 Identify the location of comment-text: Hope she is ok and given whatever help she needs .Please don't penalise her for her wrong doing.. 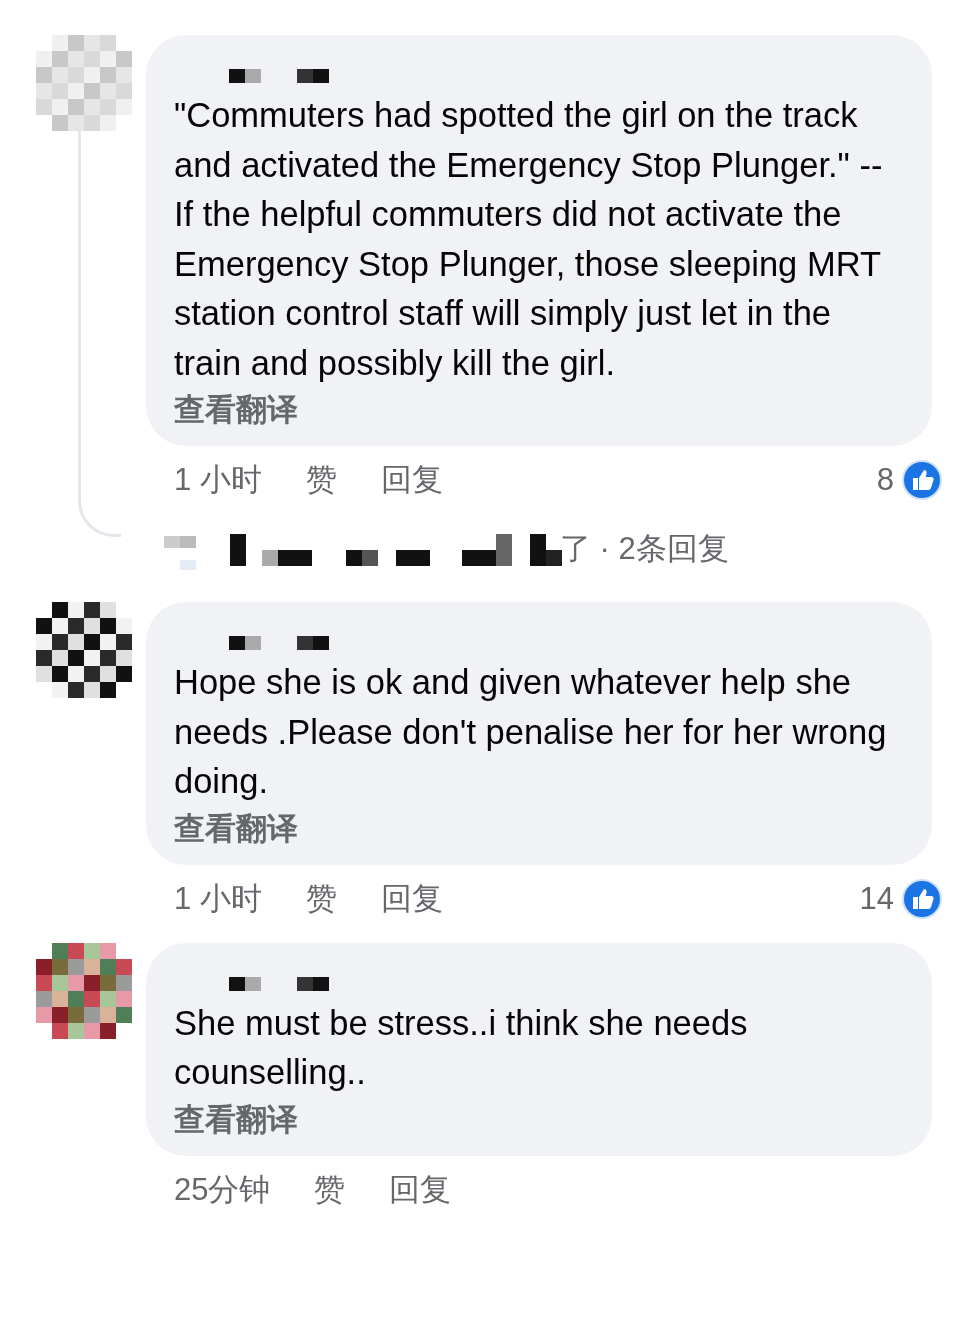
(531, 732).